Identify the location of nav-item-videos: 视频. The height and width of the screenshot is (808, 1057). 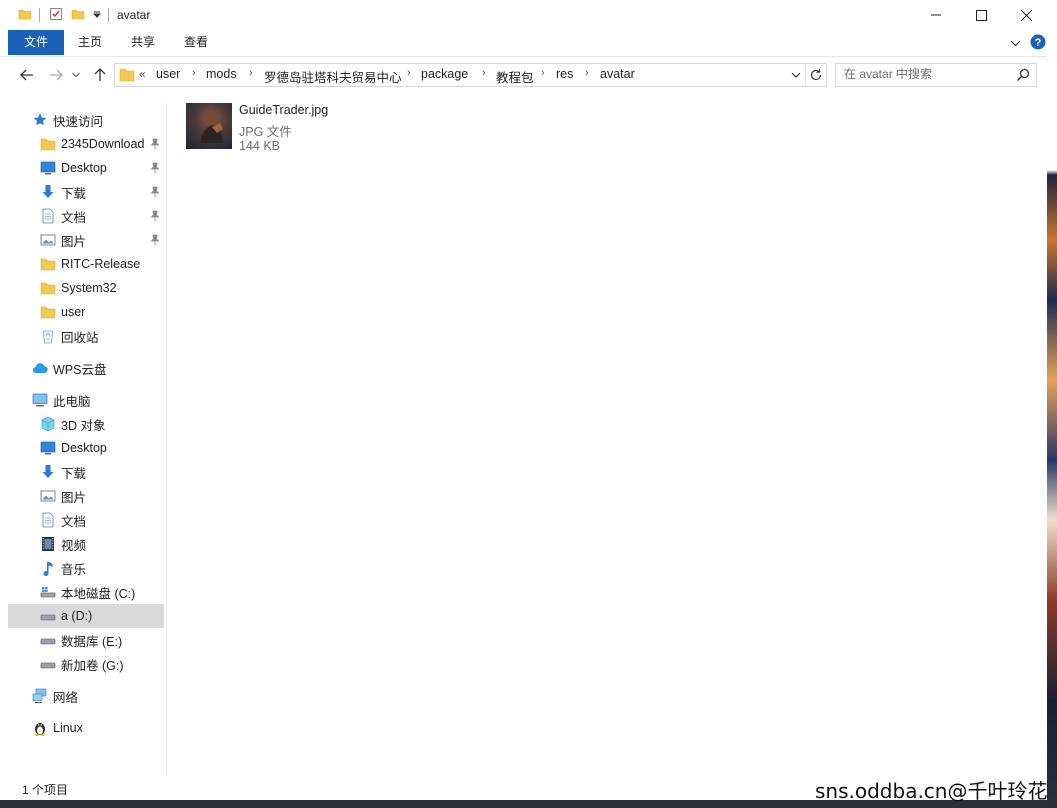
(86, 544).